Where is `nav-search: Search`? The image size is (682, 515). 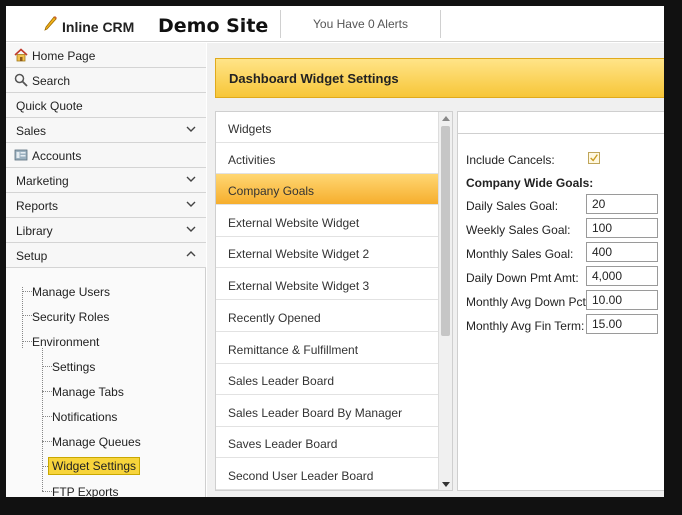
nav-search: Search is located at coordinates (106, 80).